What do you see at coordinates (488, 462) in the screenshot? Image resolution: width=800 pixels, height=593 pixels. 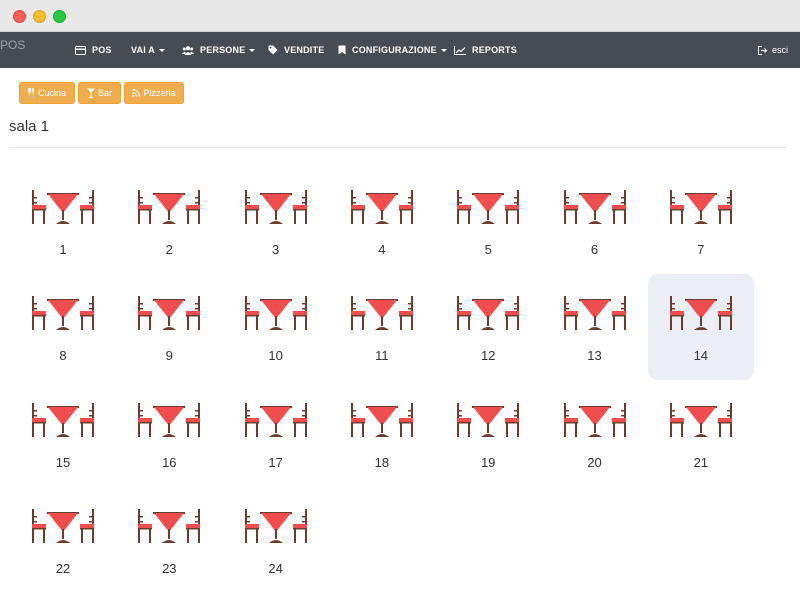 I see `table-number: 19` at bounding box center [488, 462].